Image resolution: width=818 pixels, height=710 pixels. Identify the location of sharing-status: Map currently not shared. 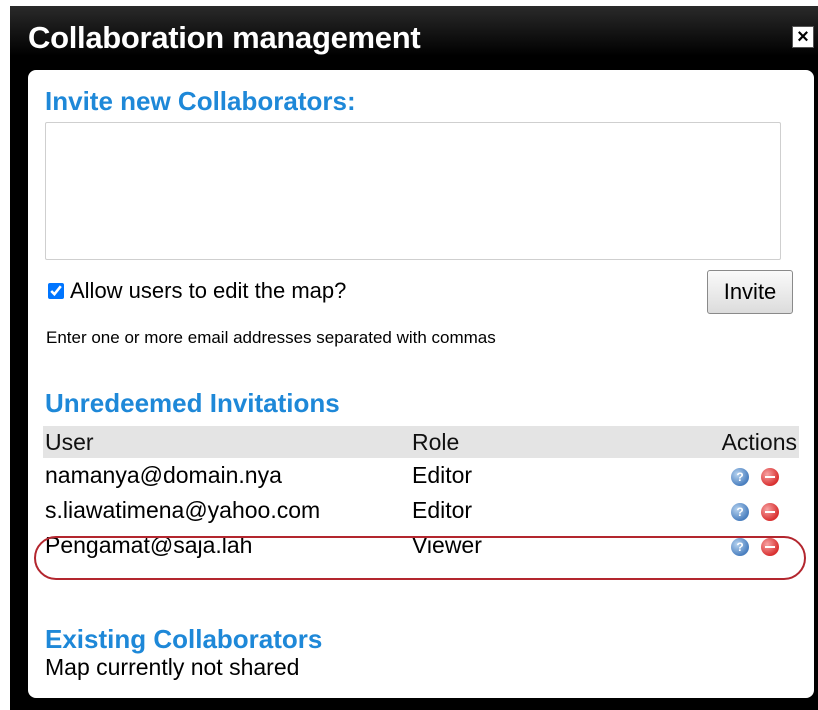
(172, 667).